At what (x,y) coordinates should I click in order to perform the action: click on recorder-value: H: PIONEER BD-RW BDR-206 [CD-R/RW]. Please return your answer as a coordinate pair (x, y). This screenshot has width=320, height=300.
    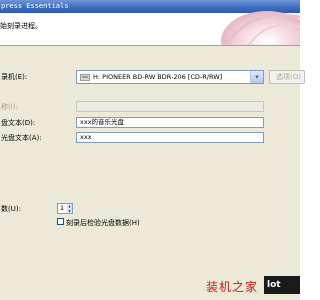
    Looking at the image, I should click on (158, 77).